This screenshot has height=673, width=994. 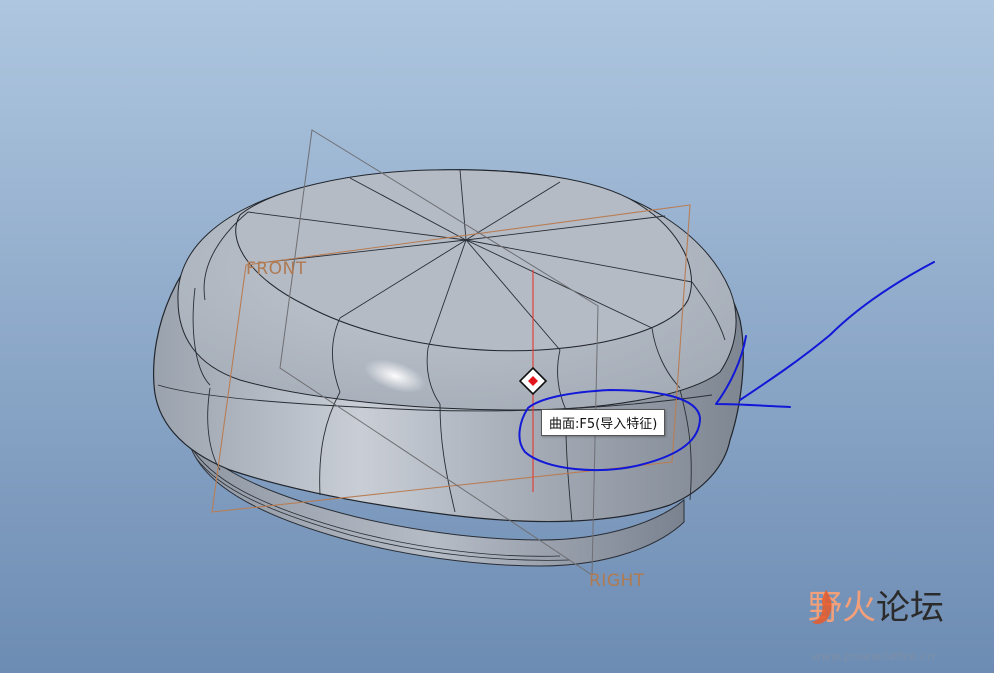 I want to click on right-datum-label: RIGHT, so click(x=617, y=581).